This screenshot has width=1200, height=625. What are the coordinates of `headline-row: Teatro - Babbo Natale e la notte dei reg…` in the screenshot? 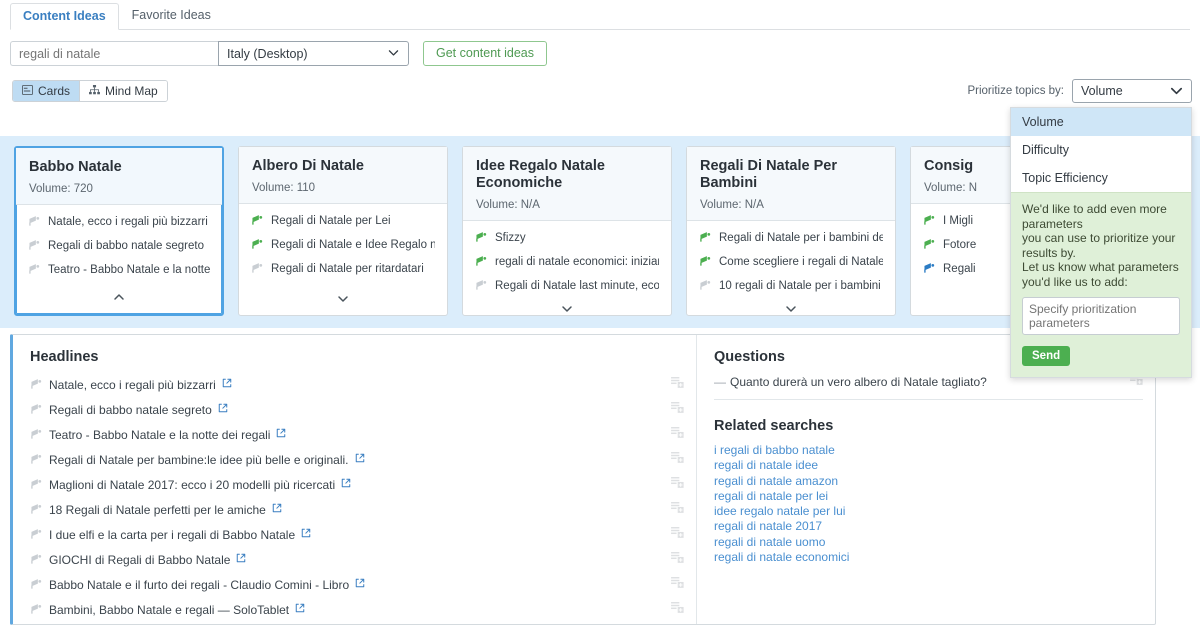 It's located at (357, 434).